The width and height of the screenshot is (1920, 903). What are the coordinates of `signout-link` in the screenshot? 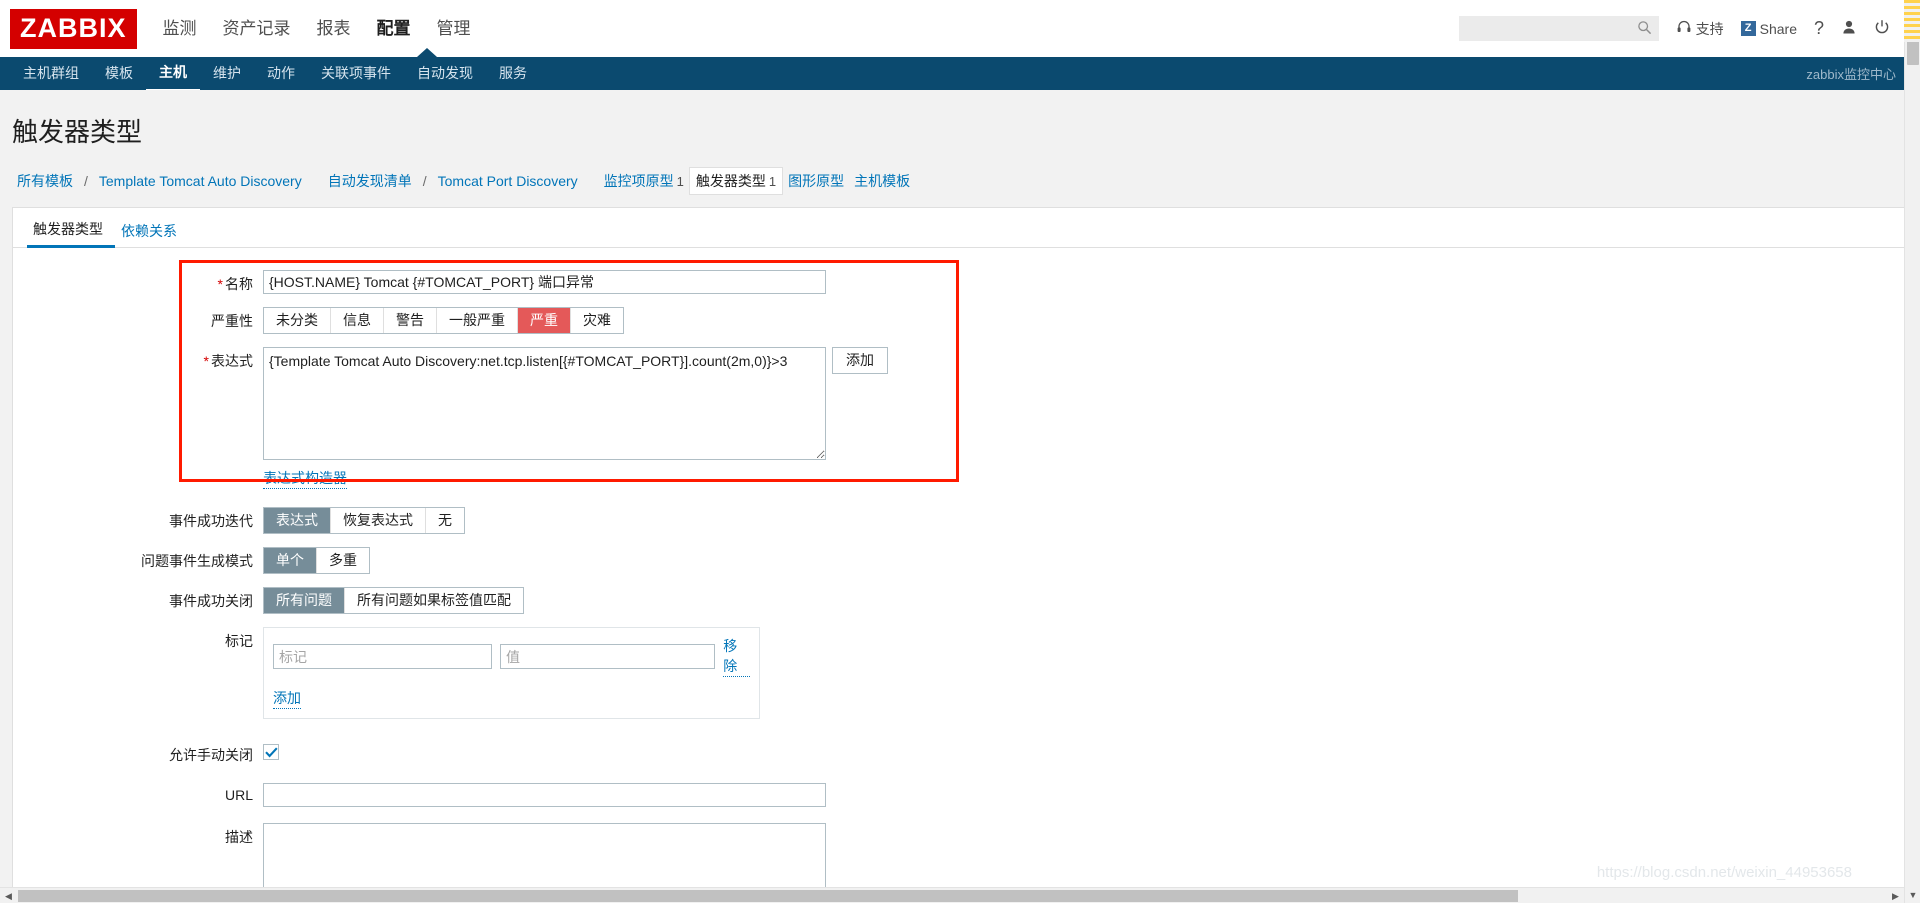 It's located at (1882, 28).